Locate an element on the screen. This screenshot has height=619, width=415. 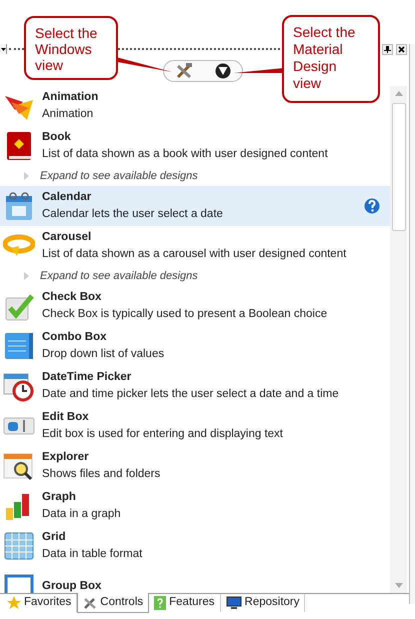
item-description: Animation is located at coordinates (68, 114).